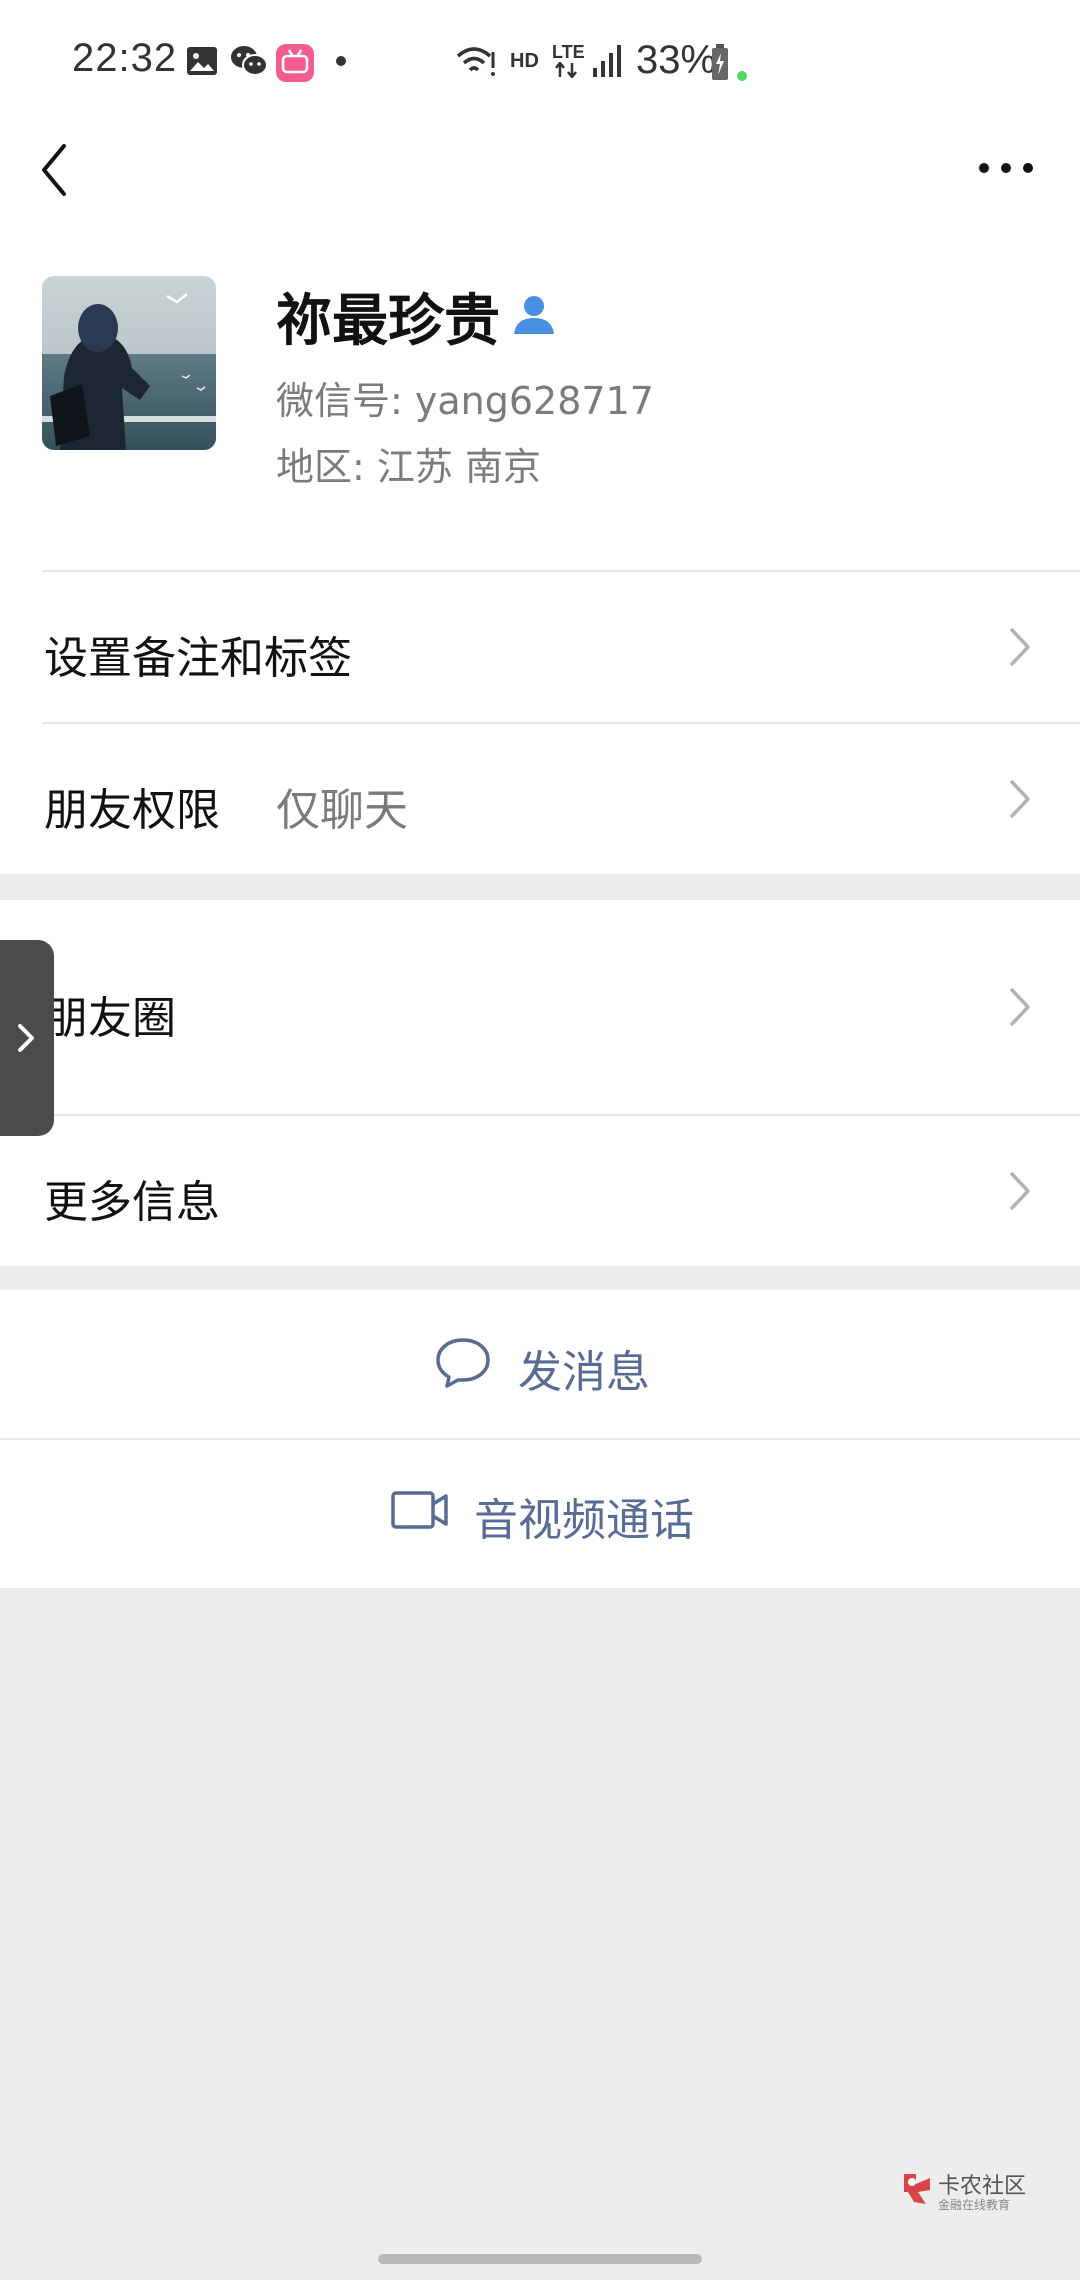 This screenshot has width=1080, height=2280. Describe the element at coordinates (56, 170) in the screenshot. I see `back-button` at that location.